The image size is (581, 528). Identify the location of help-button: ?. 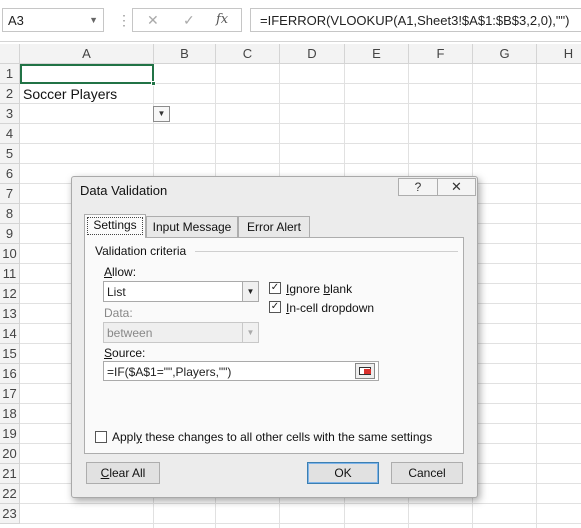
(418, 187).